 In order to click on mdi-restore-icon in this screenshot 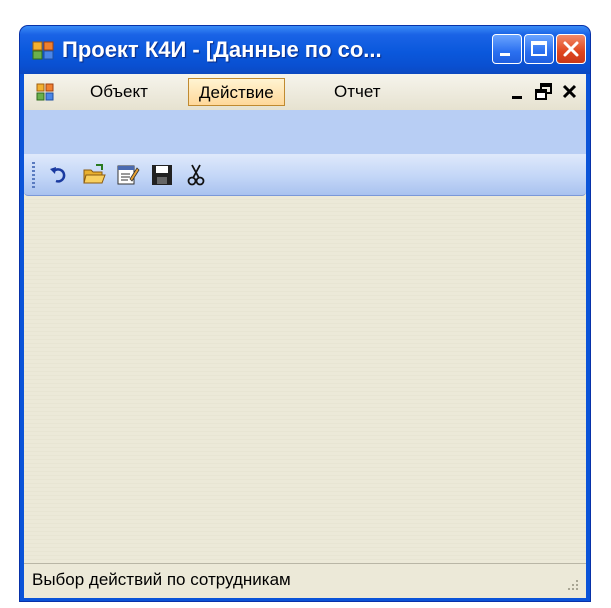, I will do `click(544, 92)`.